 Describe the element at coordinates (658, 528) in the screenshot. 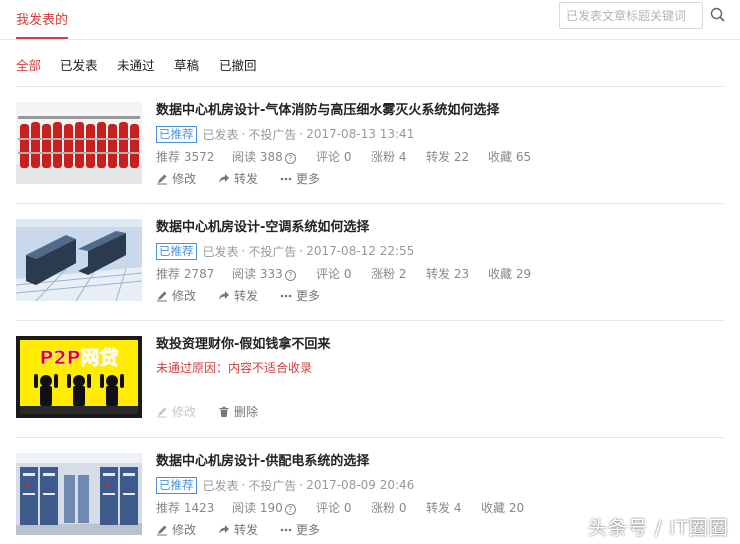

I see `watermark: 头条号 / IT圈圈` at that location.